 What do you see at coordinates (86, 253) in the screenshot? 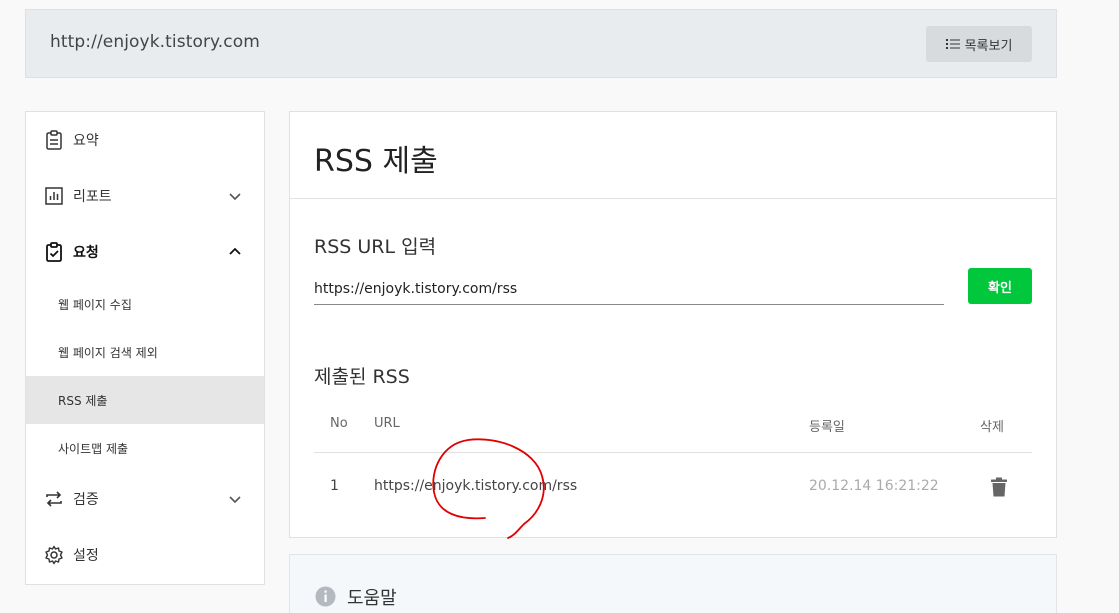
I see `sidebar-item-label: 요청` at bounding box center [86, 253].